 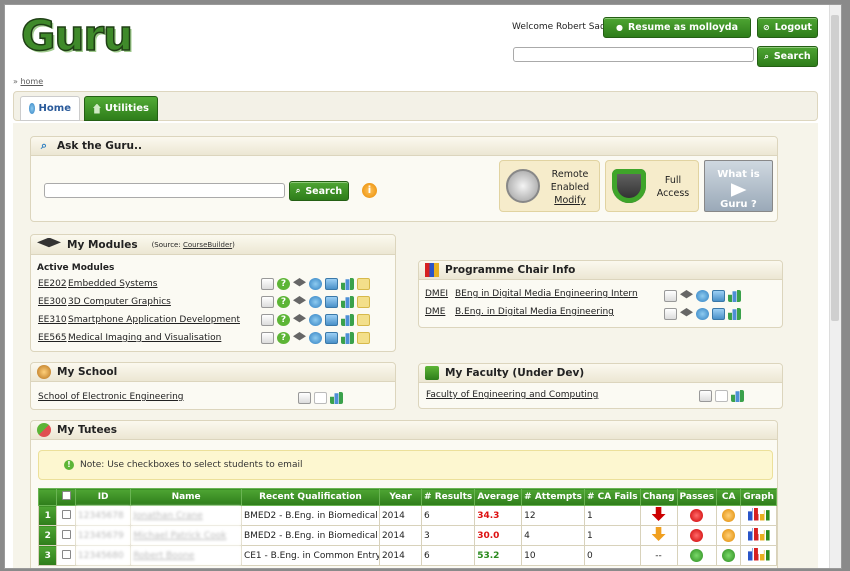 I want to click on modify-link: Modify, so click(x=570, y=200).